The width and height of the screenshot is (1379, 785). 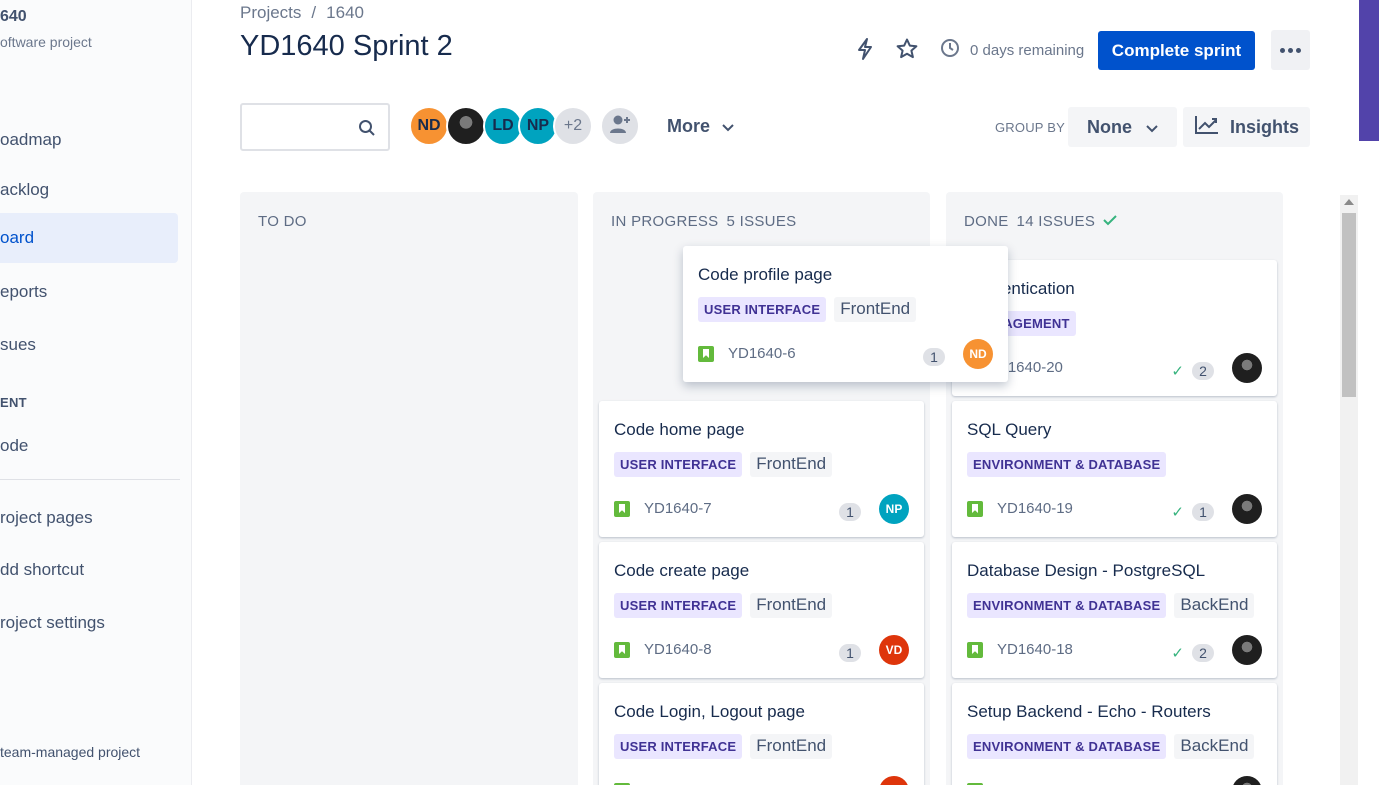 I want to click on issue-labels: ENVIRONMENT & DATABASE BackEnd, so click(x=1111, y=746).